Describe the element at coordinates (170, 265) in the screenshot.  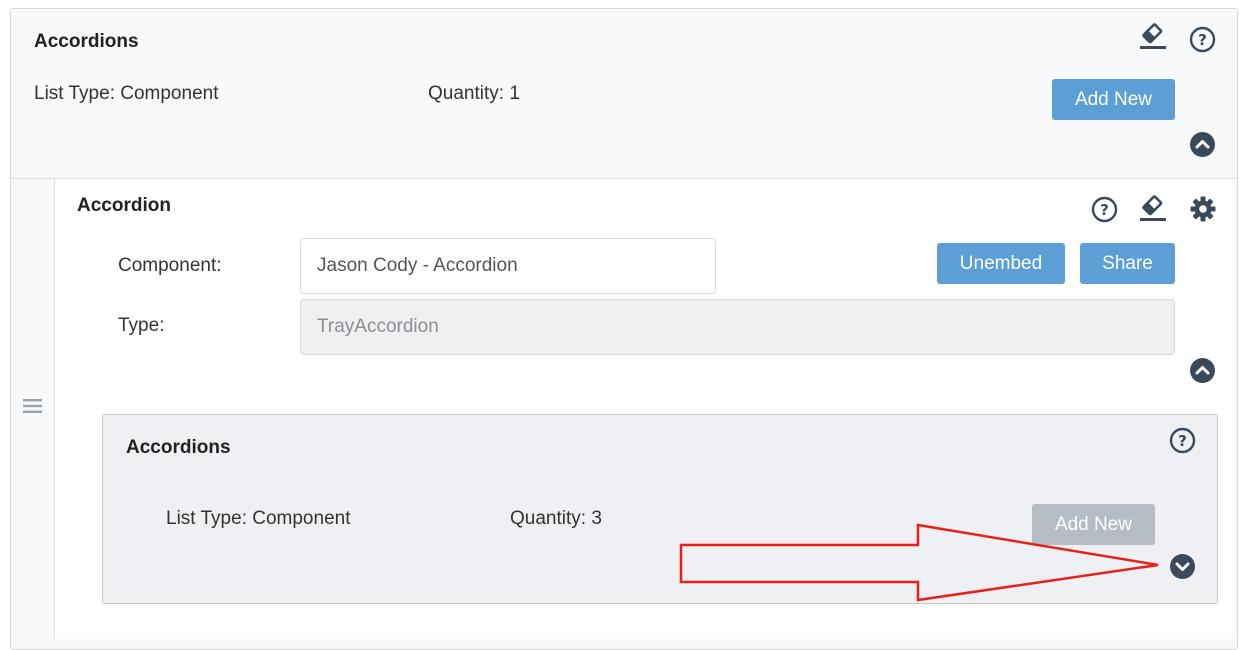
I see `component-label: Component:` at that location.